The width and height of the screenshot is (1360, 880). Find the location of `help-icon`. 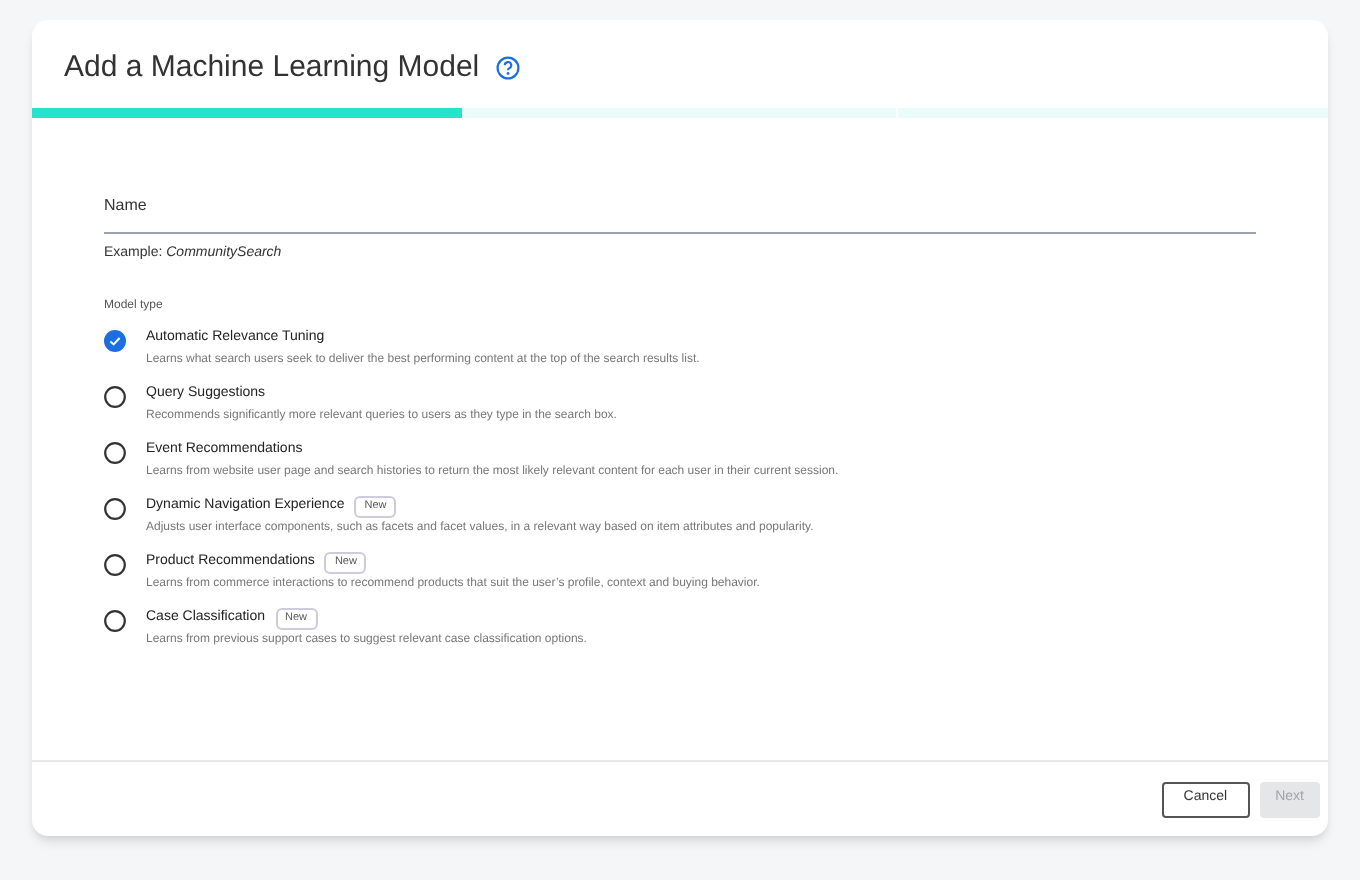

help-icon is located at coordinates (507, 68).